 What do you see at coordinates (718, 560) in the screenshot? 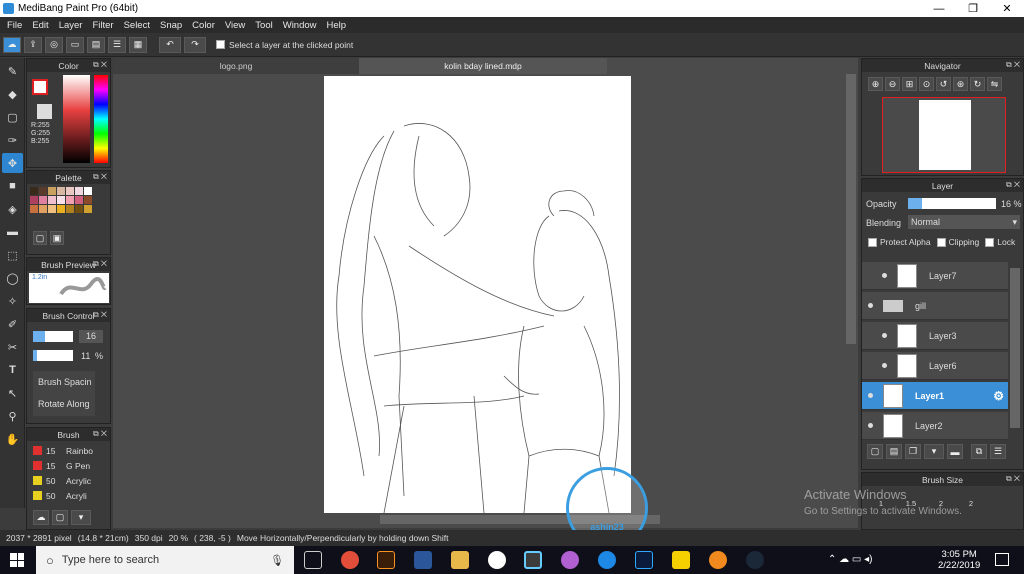
I see `app-orange-icon` at bounding box center [718, 560].